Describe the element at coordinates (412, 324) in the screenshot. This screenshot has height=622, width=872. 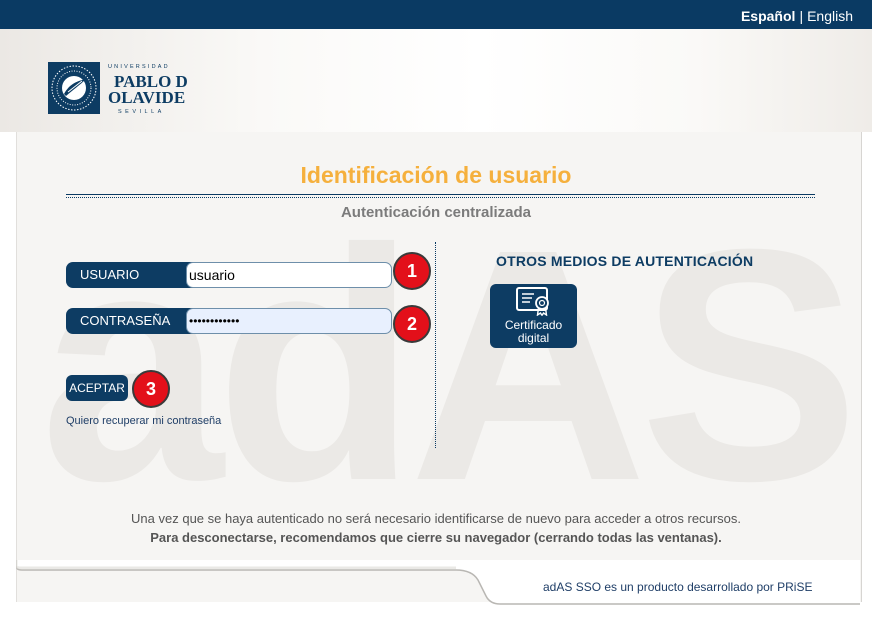
I see `step-2-marker: 2` at that location.